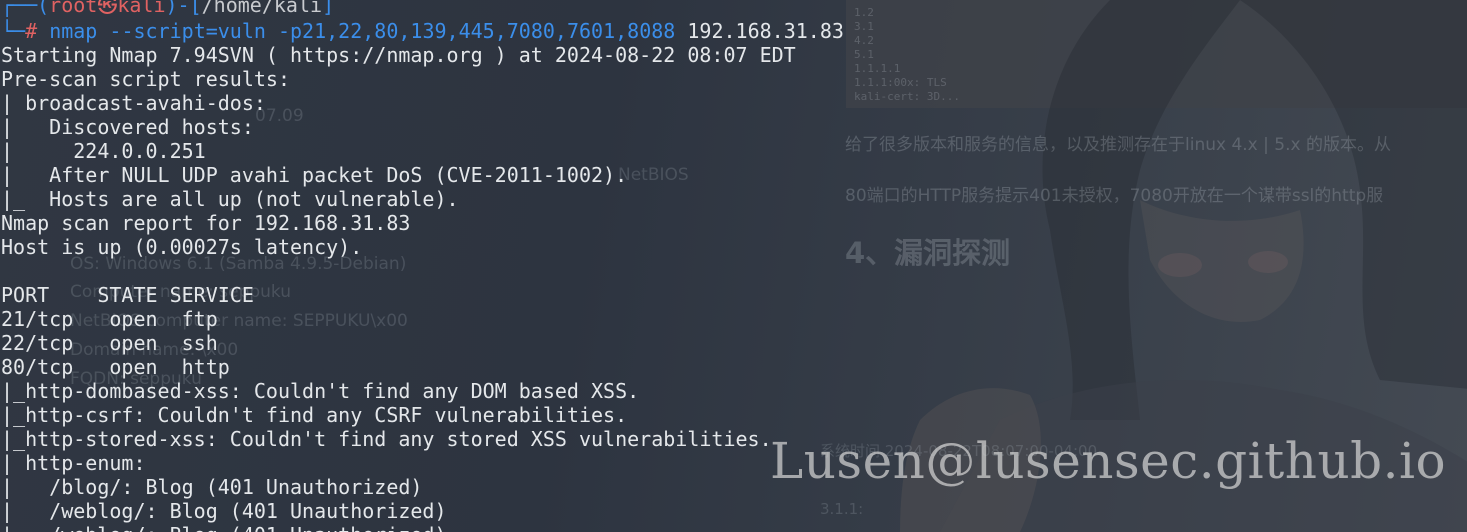  Describe the element at coordinates (212, 487) in the screenshot. I see `output-line: | /blog/: Blog (401 Unauthorized)` at that location.